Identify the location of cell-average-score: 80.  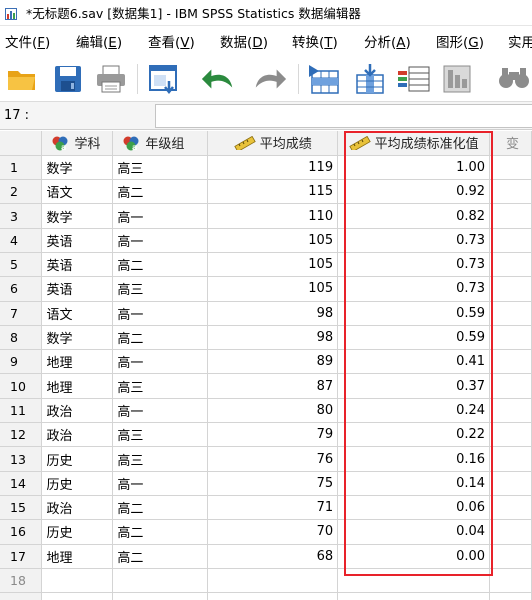
(273, 411).